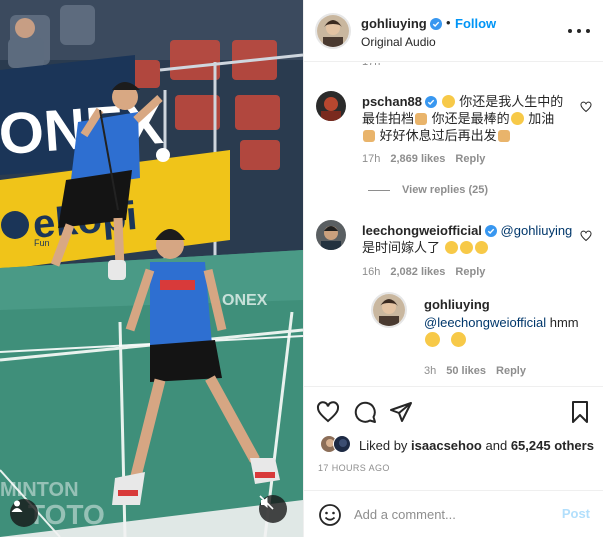 The image size is (603, 537). Describe the element at coordinates (453, 406) in the screenshot. I see `post-actions` at that location.